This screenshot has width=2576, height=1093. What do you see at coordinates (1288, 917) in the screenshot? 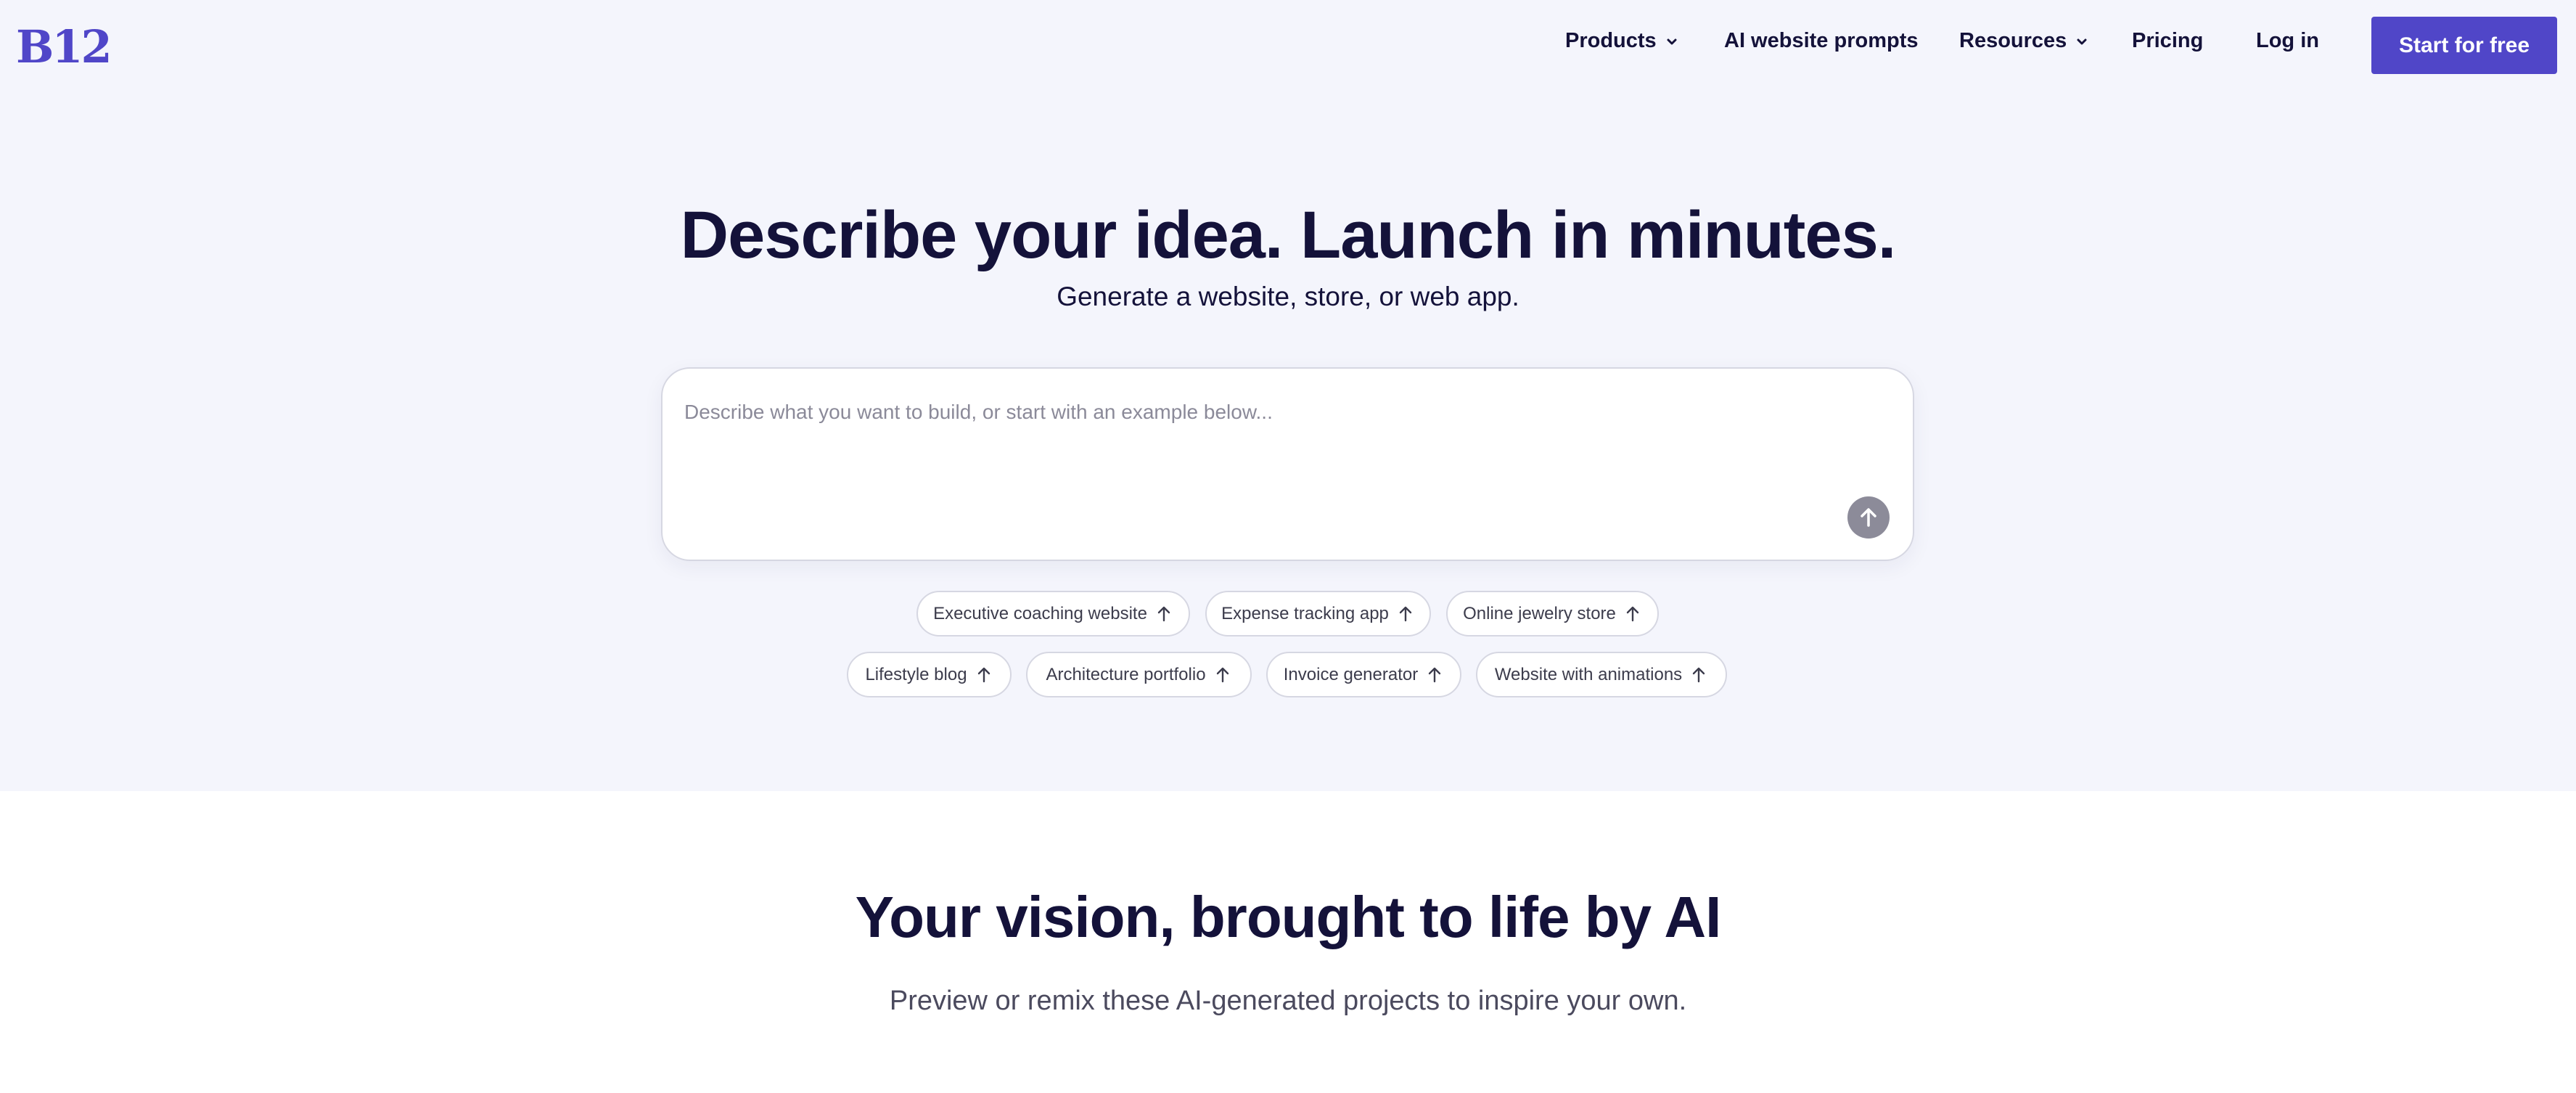
I see `showcase-title: Your vision, brought to life by AI` at bounding box center [1288, 917].